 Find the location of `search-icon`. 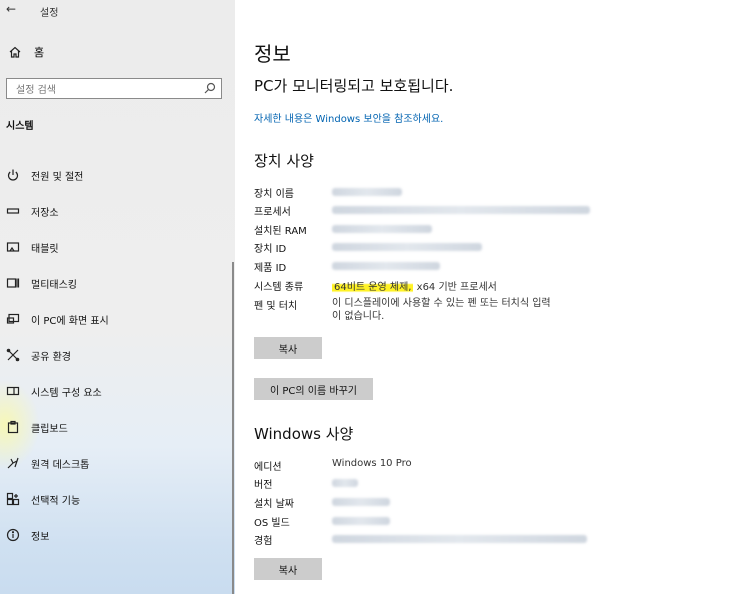

search-icon is located at coordinates (210, 88).